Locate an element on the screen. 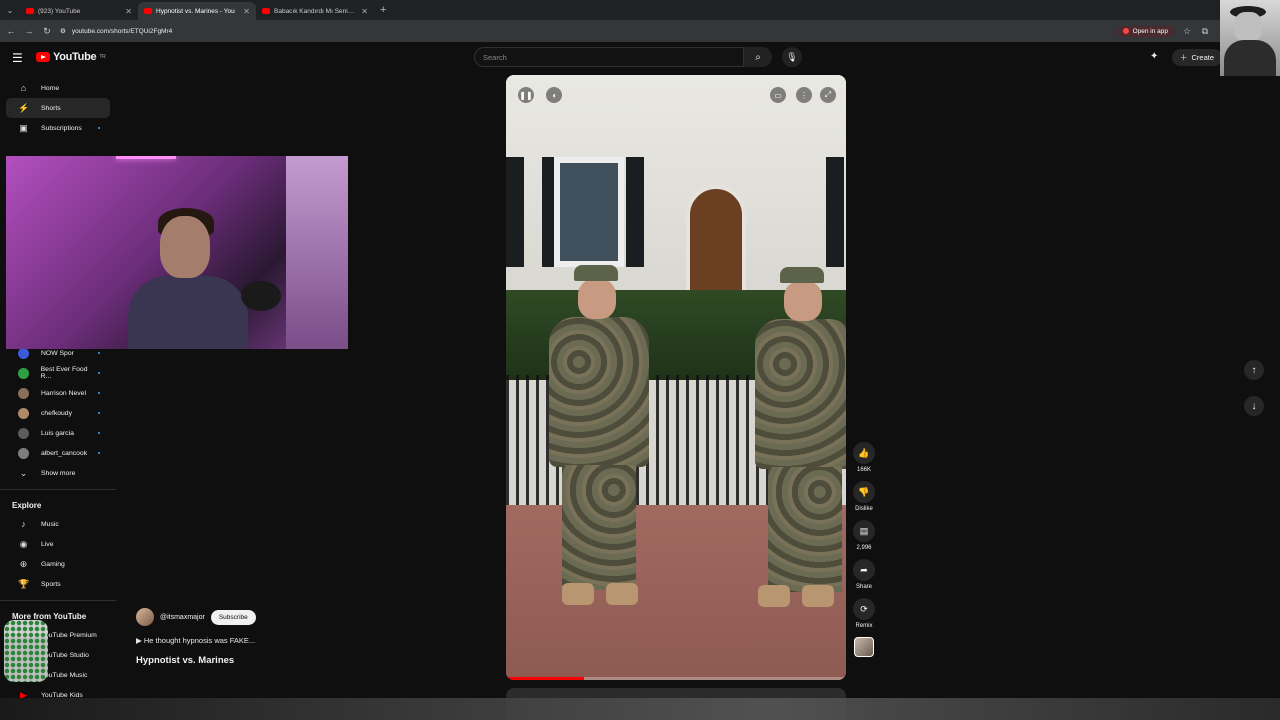 The width and height of the screenshot is (1280, 720). open-in-app-button: Open in app is located at coordinates (1145, 31).